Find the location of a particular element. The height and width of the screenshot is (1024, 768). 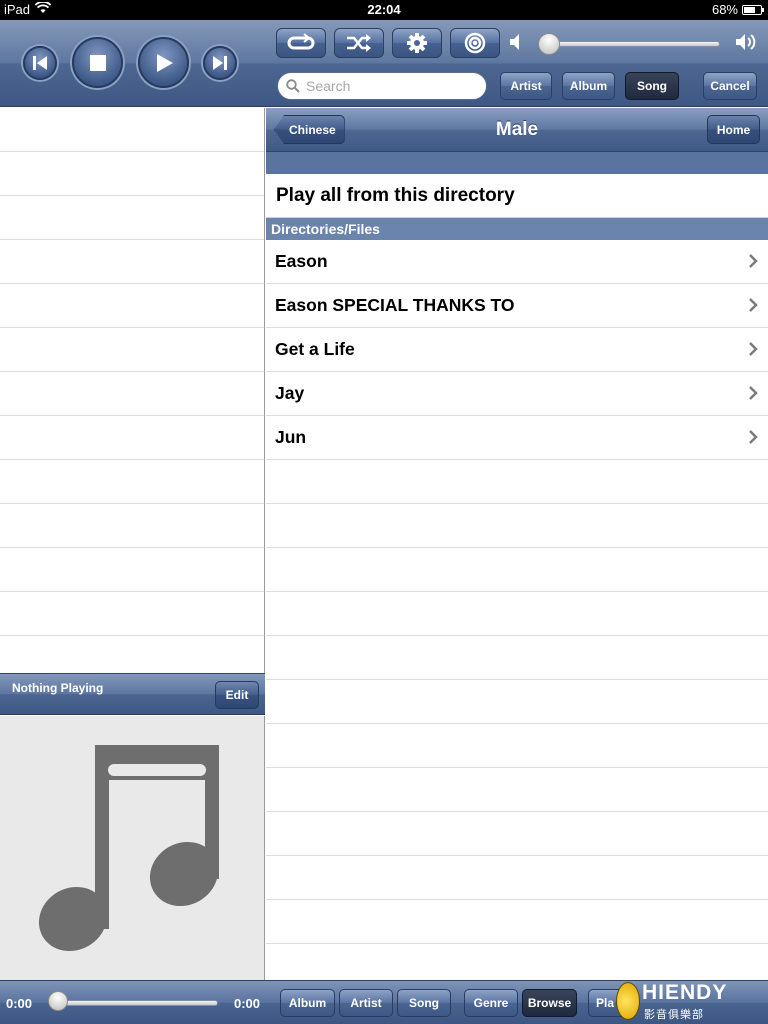

nav-divider-strip is located at coordinates (517, 163).